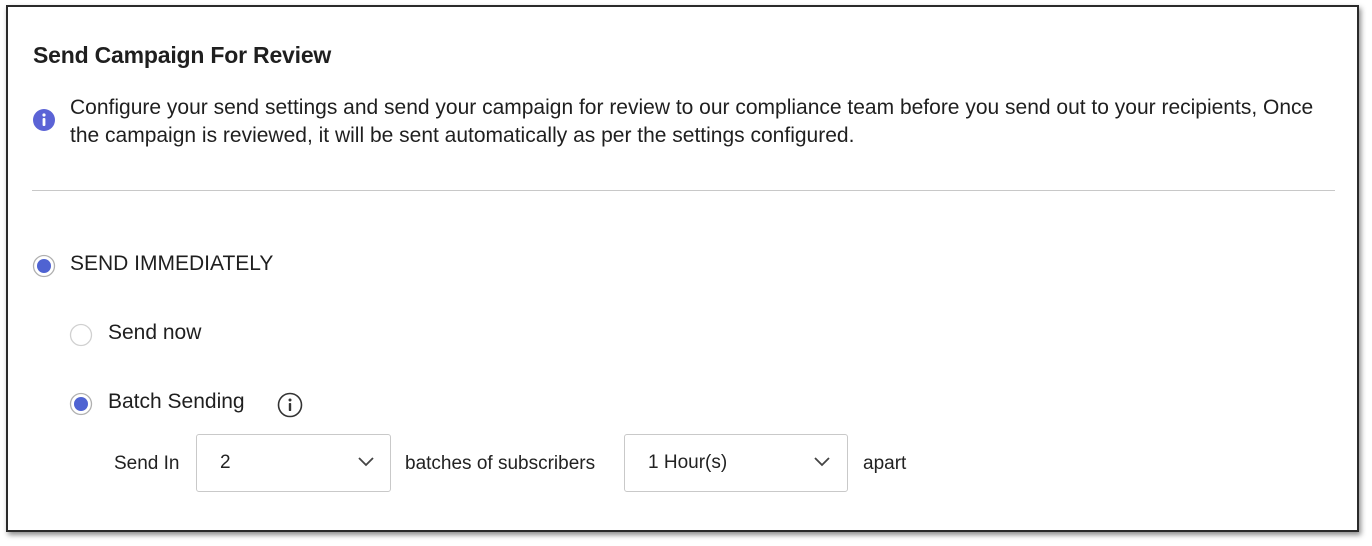 The image size is (1372, 546). What do you see at coordinates (293, 463) in the screenshot?
I see `batches-count-select: 2` at bounding box center [293, 463].